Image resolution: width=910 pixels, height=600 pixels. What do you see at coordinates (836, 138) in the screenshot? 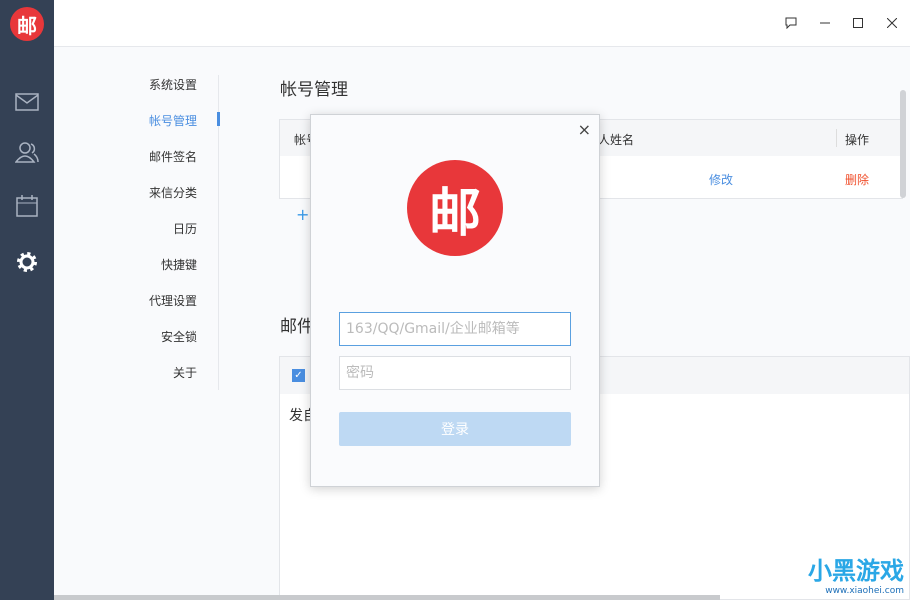
I see `column-separator` at bounding box center [836, 138].